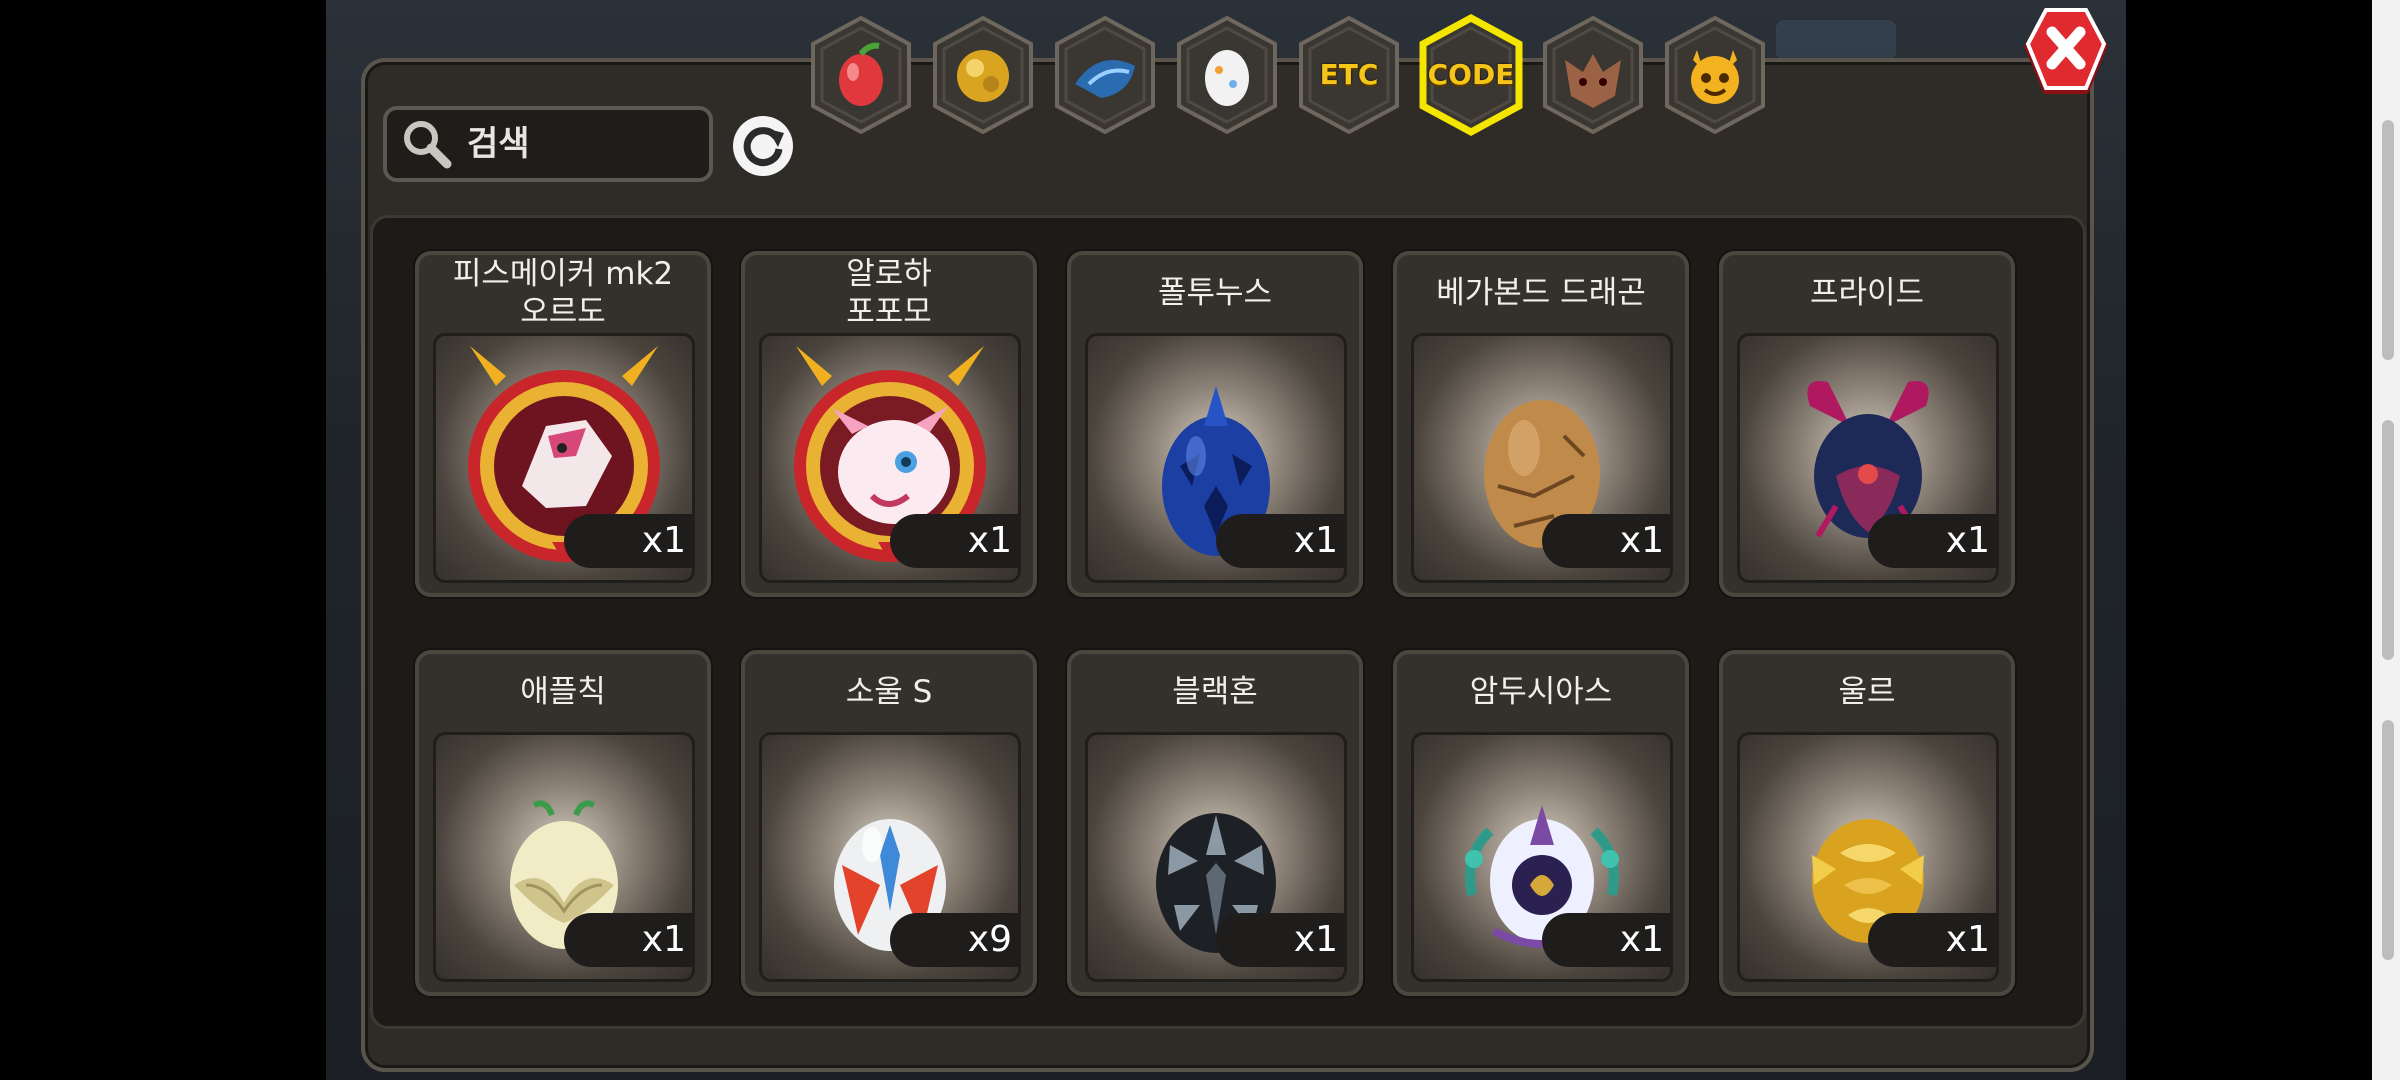  Describe the element at coordinates (890, 857) in the screenshot. I see `item-image-frame: x9` at that location.